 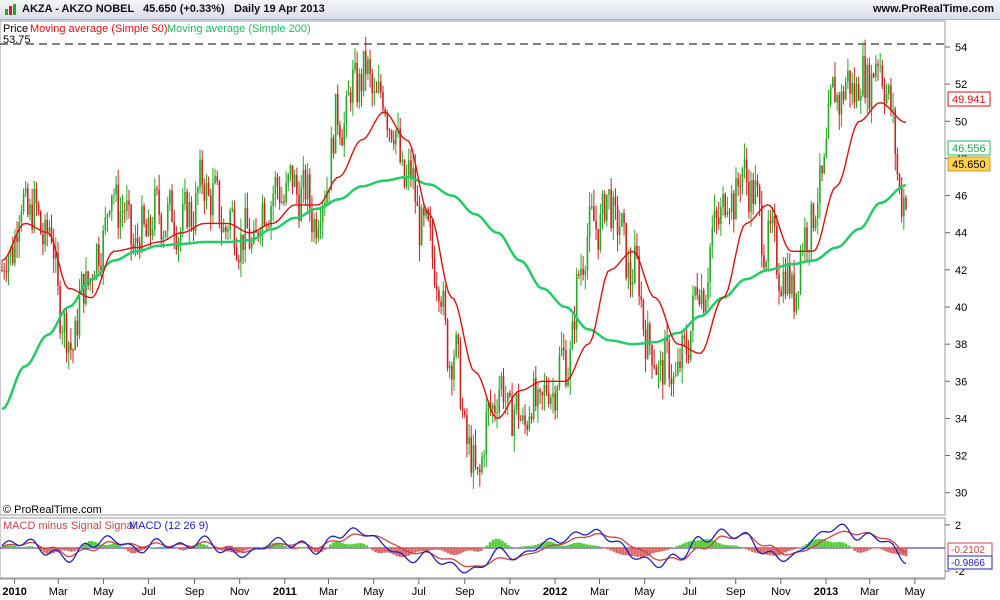 I want to click on copyright-label: © ProRealTime.com, so click(x=52, y=510).